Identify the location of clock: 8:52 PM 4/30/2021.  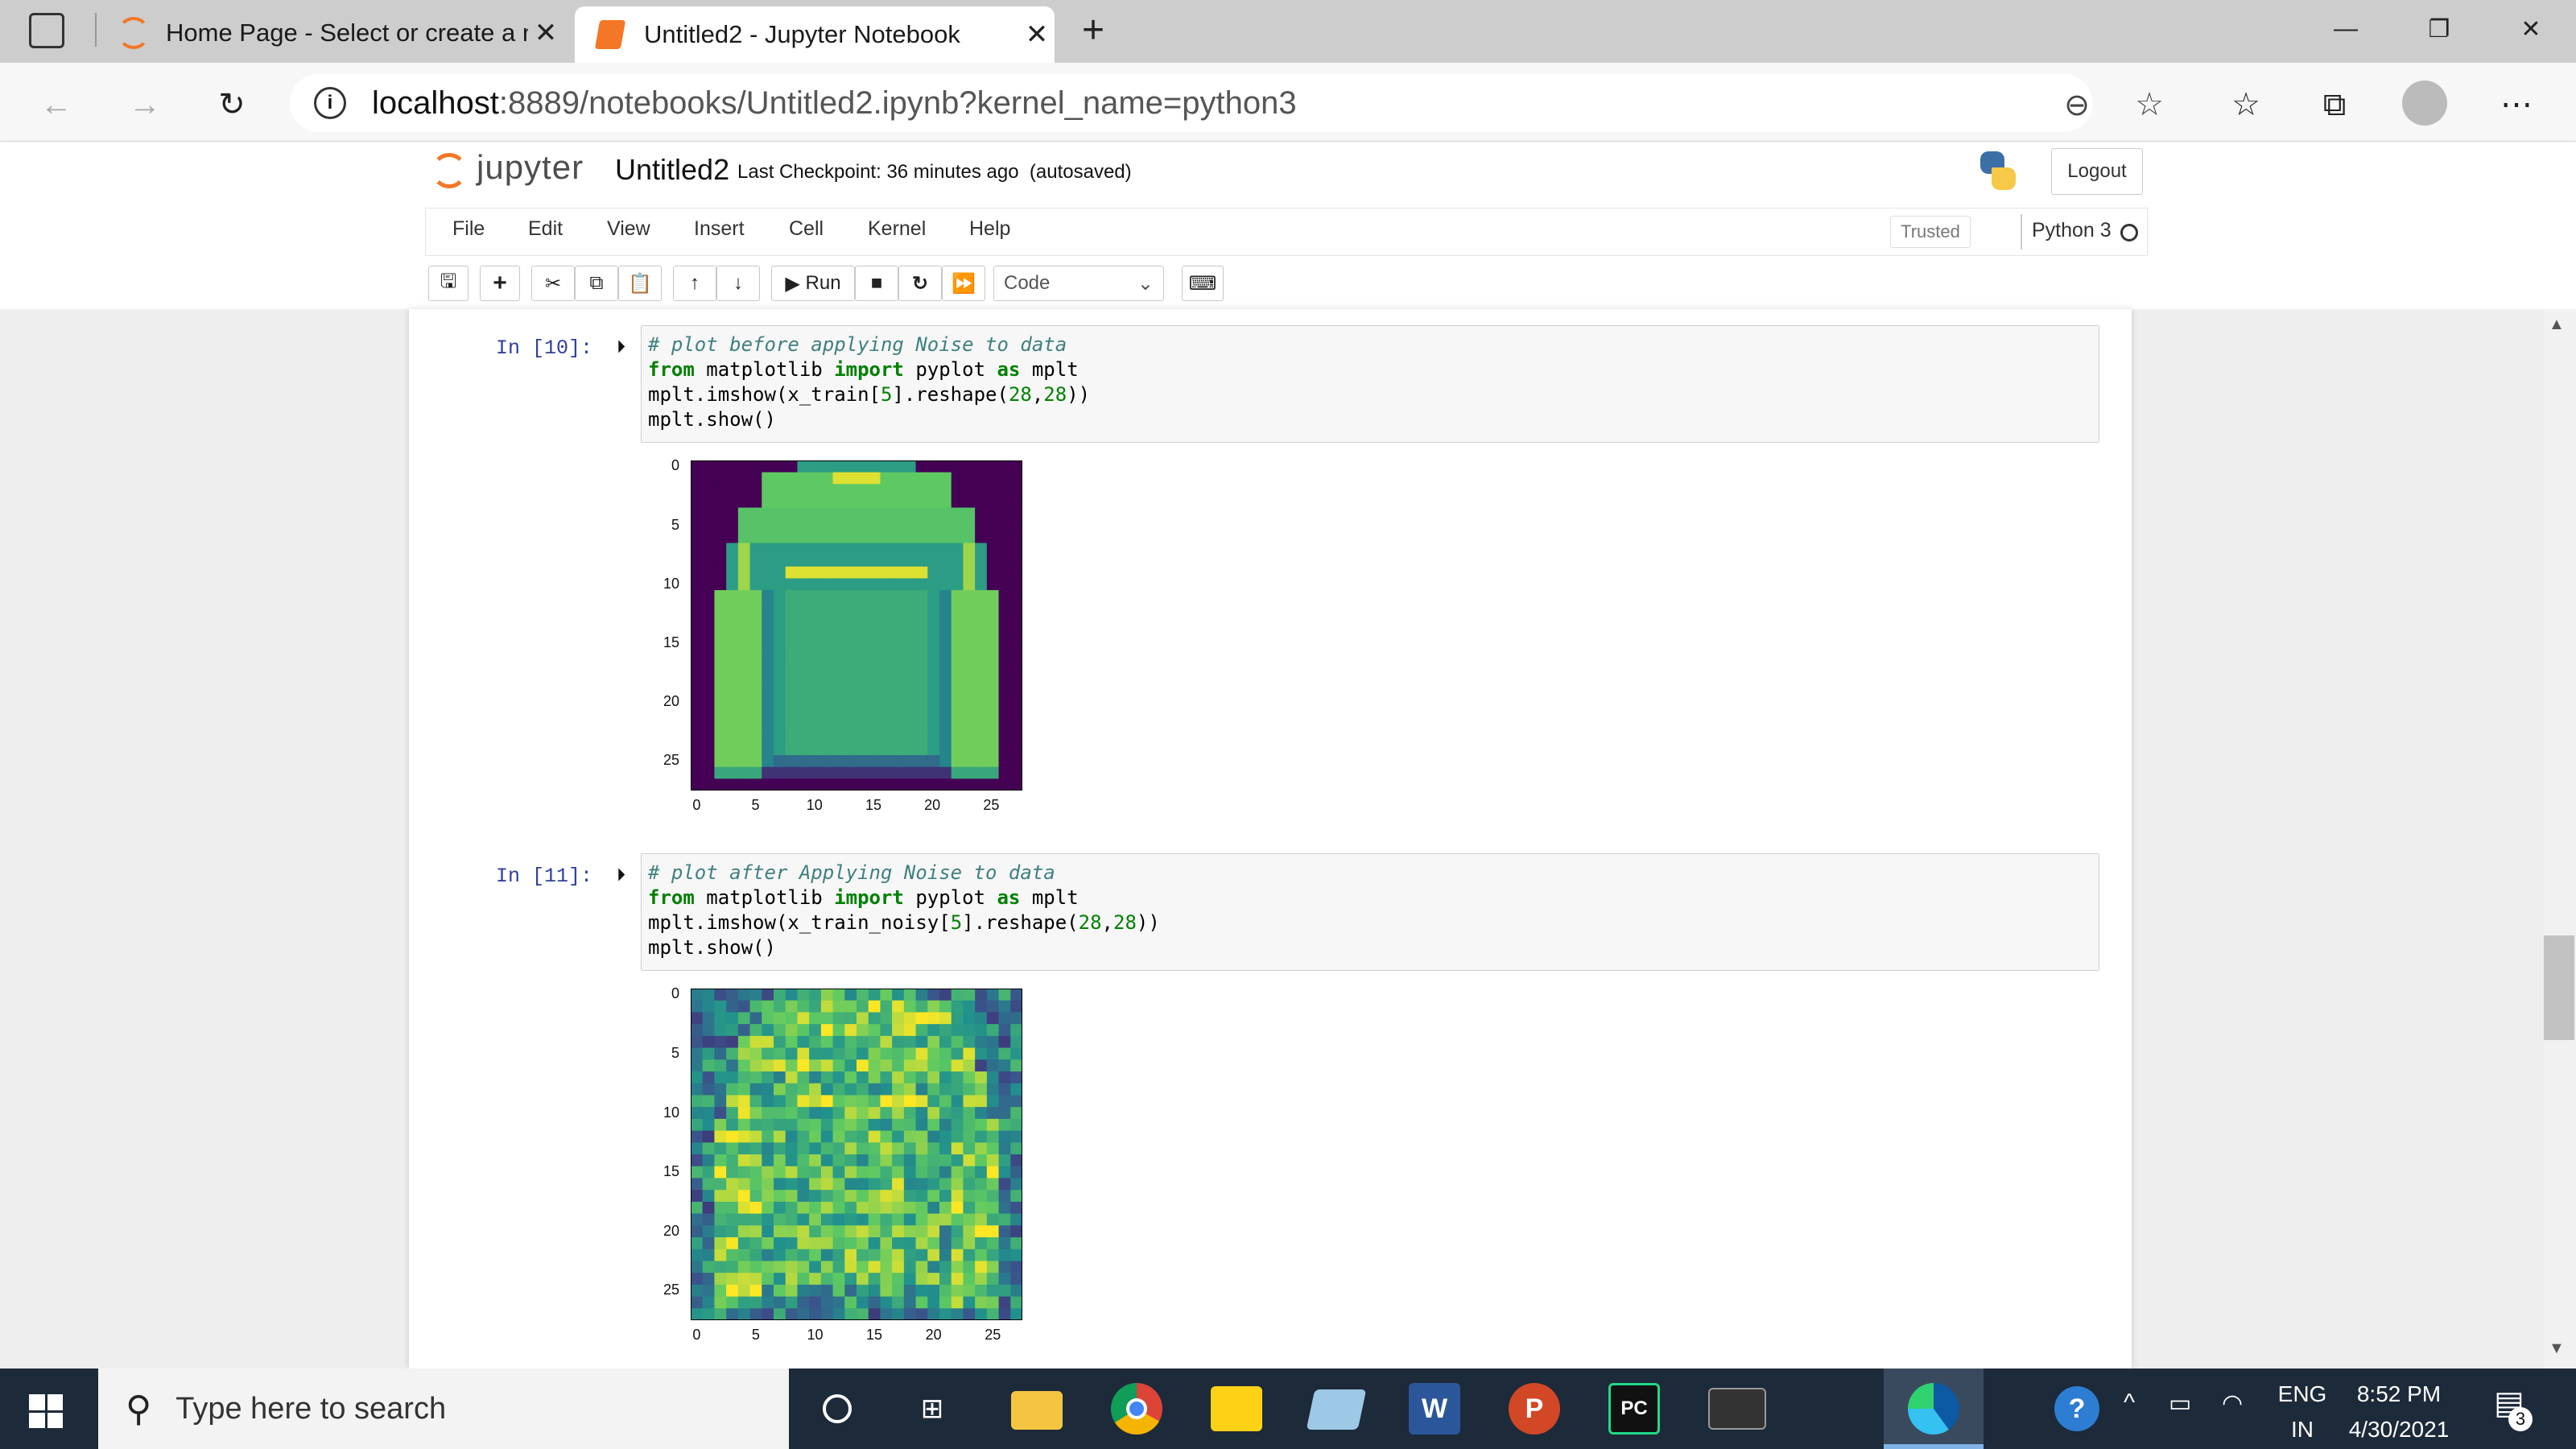
(2399, 1412).